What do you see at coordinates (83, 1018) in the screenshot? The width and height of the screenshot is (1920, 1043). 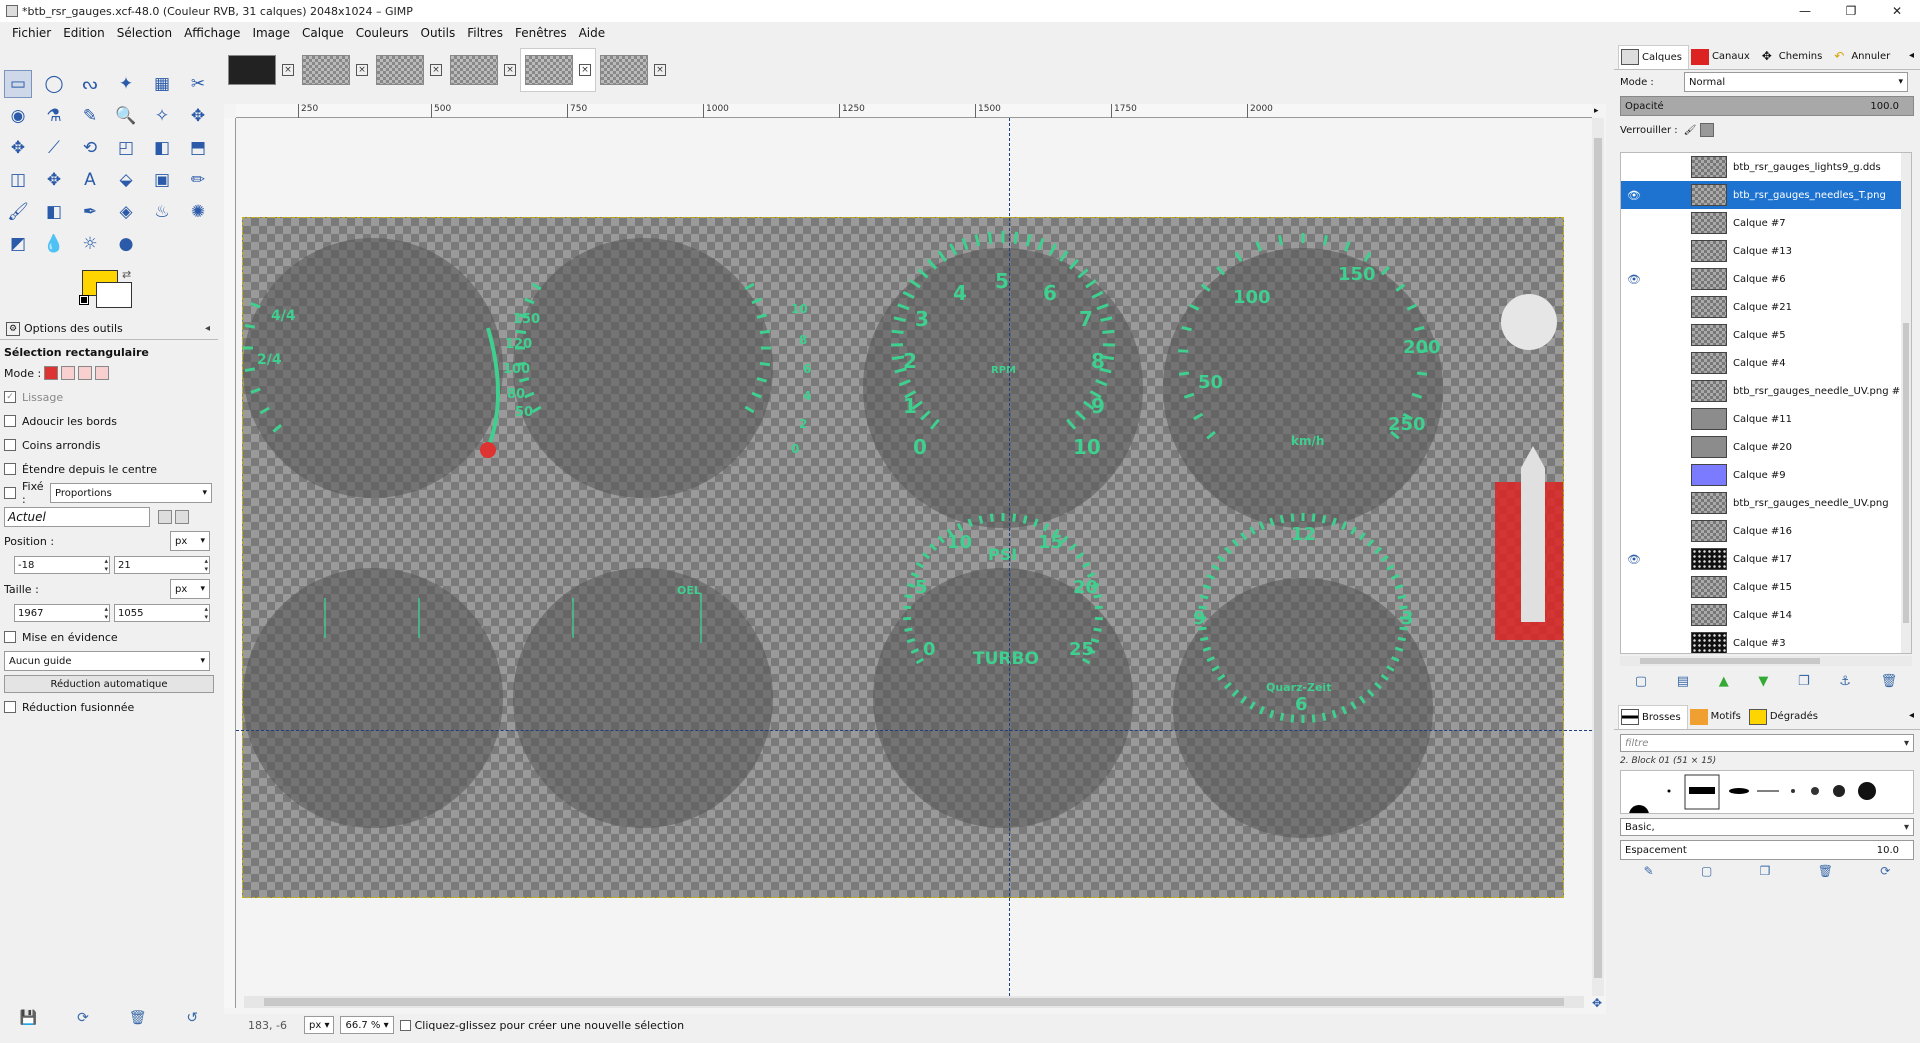 I see `restore-options-icon: ⟳` at bounding box center [83, 1018].